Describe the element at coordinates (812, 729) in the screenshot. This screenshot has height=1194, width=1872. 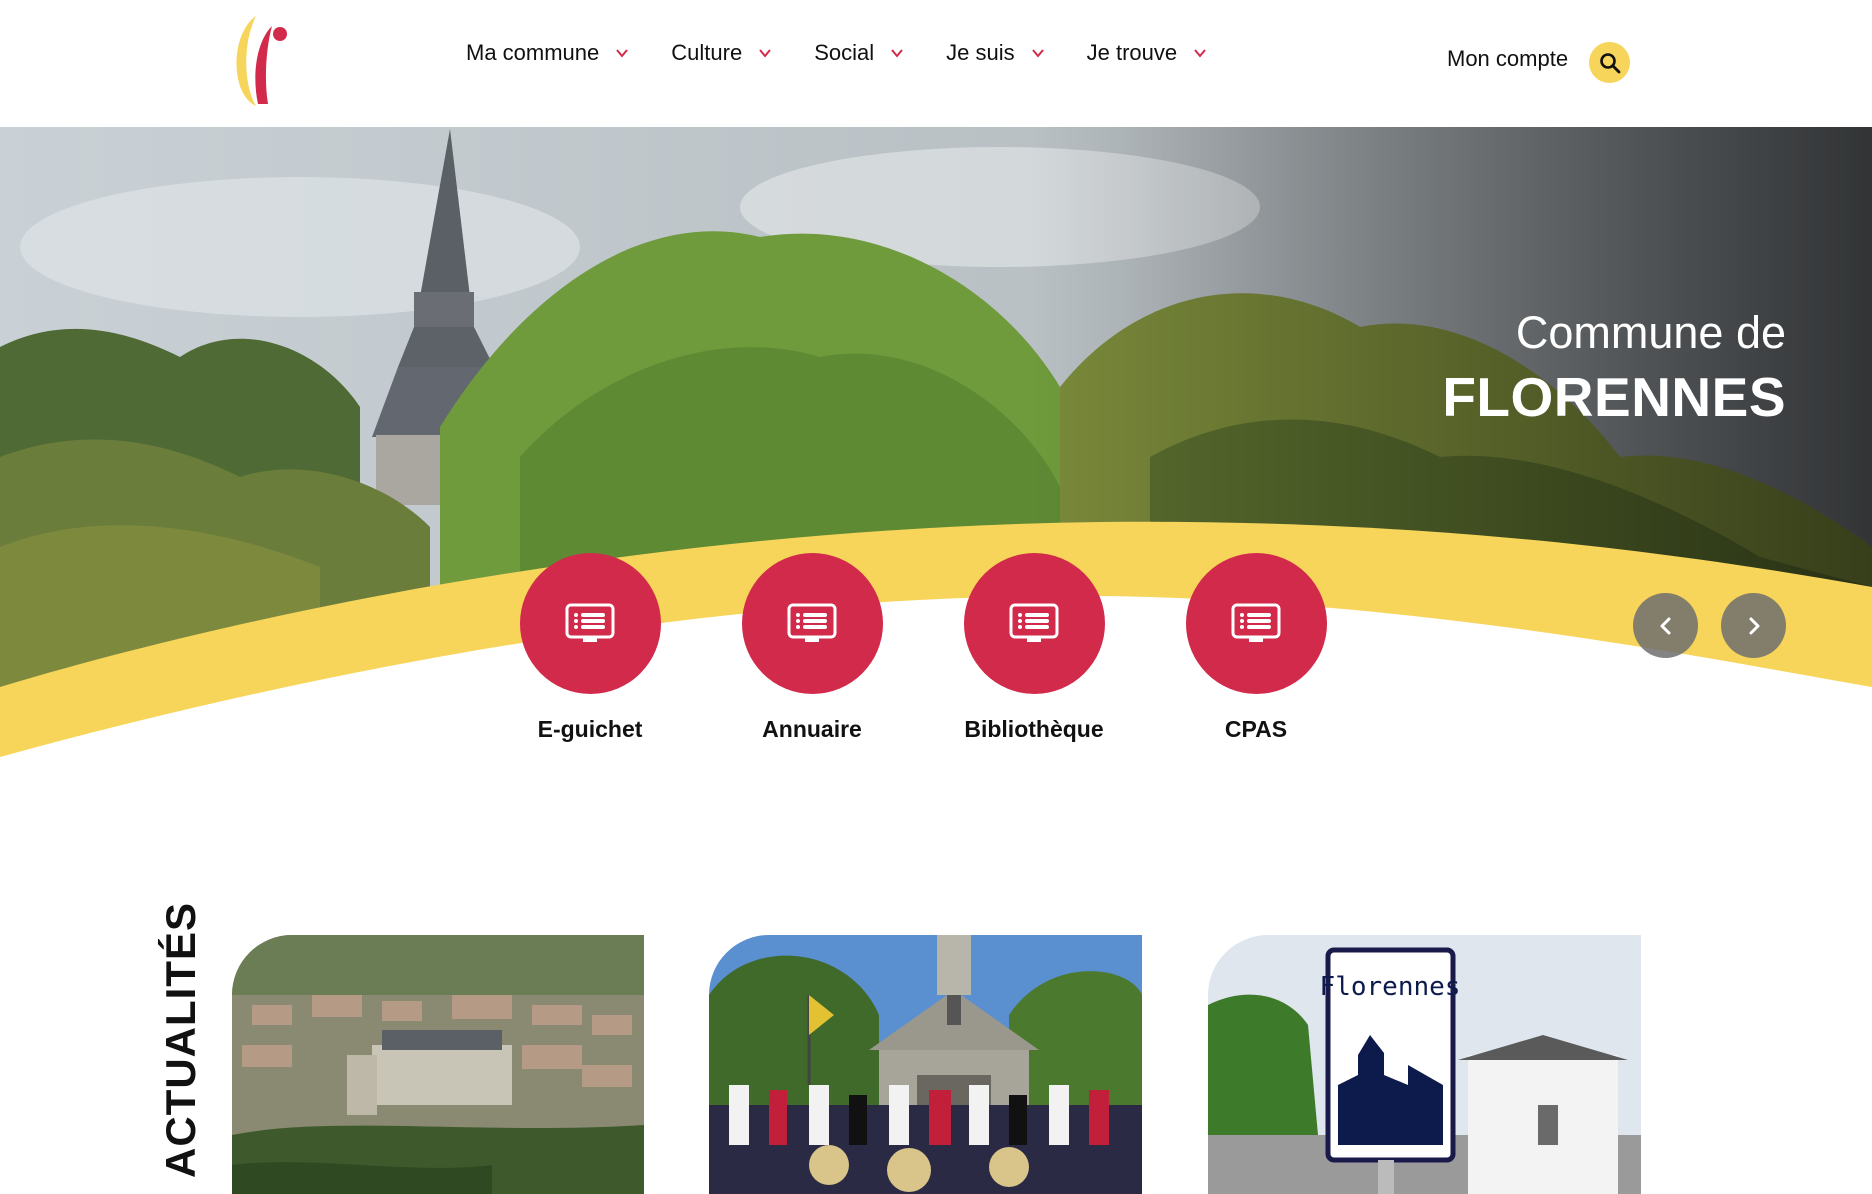
I see `shortcut-label: Annuaire` at that location.